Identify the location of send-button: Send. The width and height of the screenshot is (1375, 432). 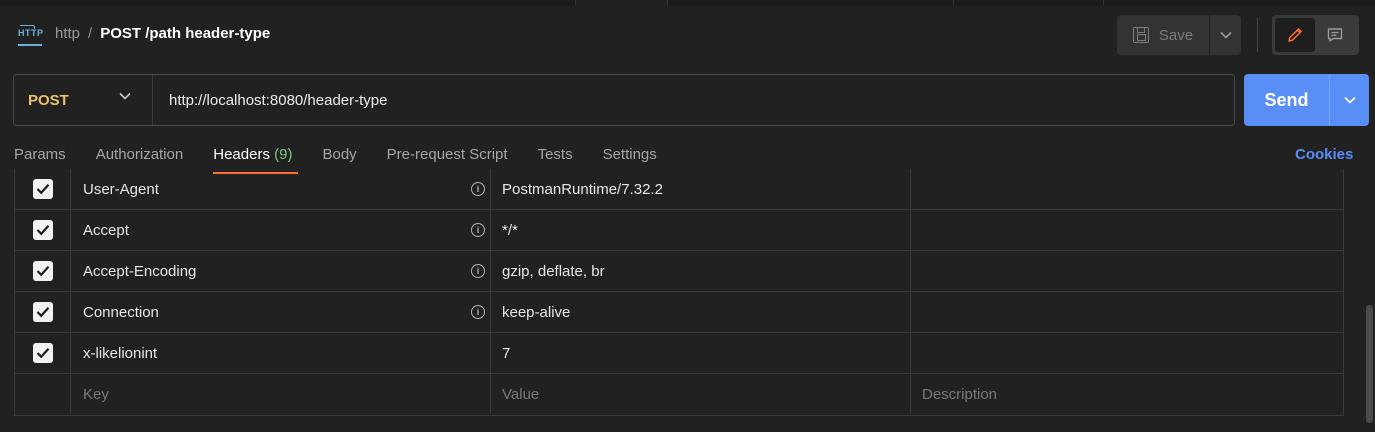
(1286, 100).